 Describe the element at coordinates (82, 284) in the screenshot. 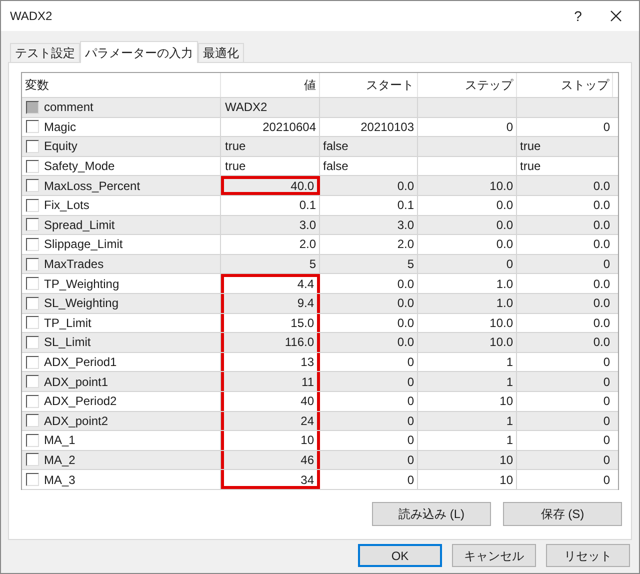

I see `parameter-name: TP_Weighting` at that location.